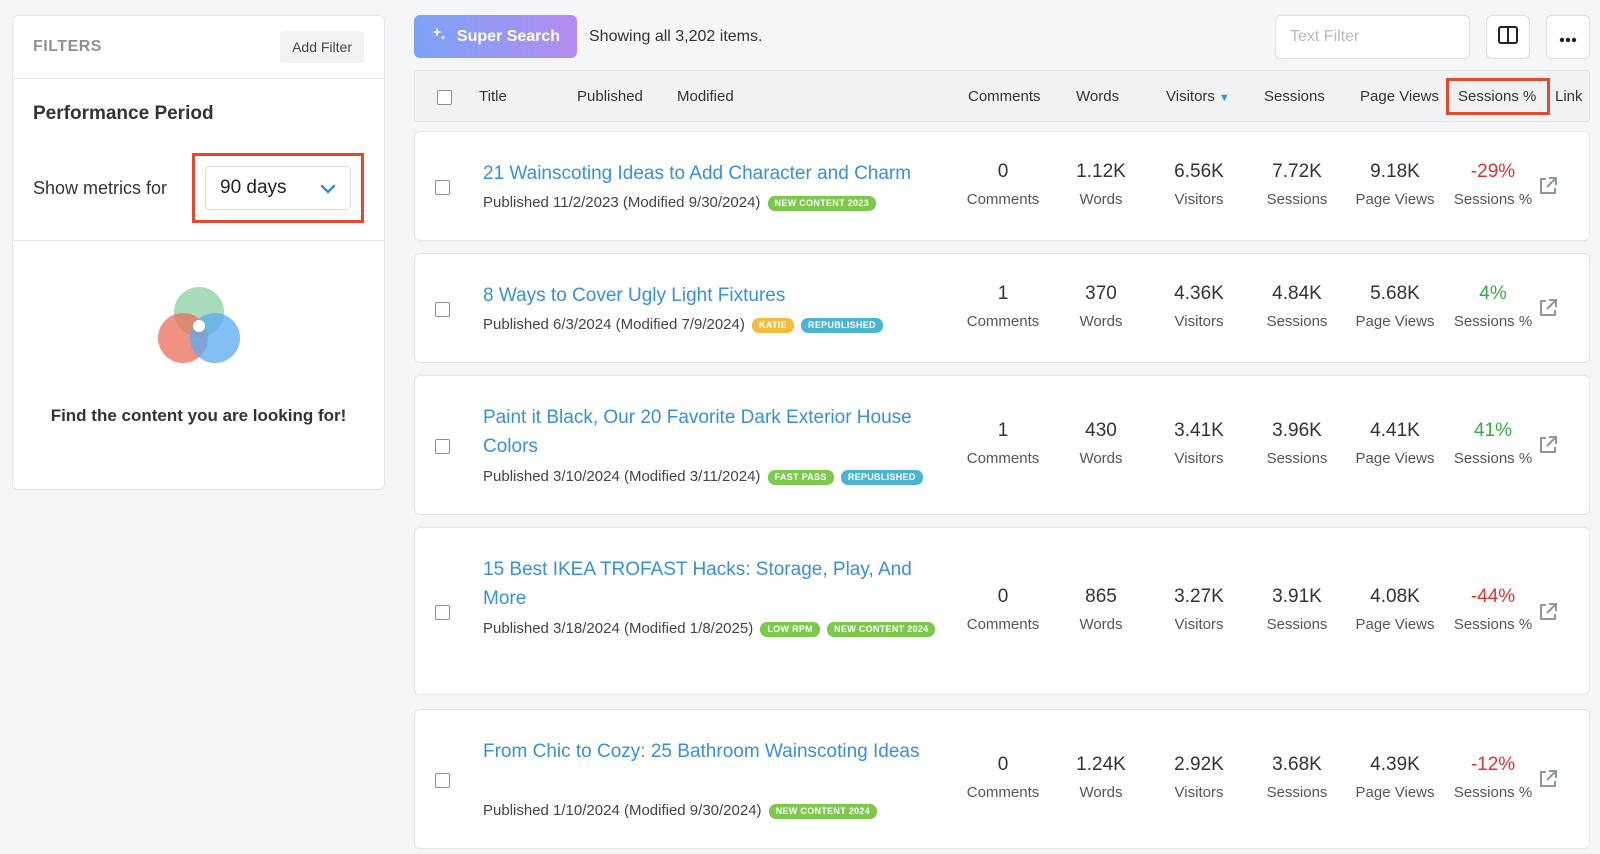  I want to click on col-page-views: Page Views, so click(1399, 96).